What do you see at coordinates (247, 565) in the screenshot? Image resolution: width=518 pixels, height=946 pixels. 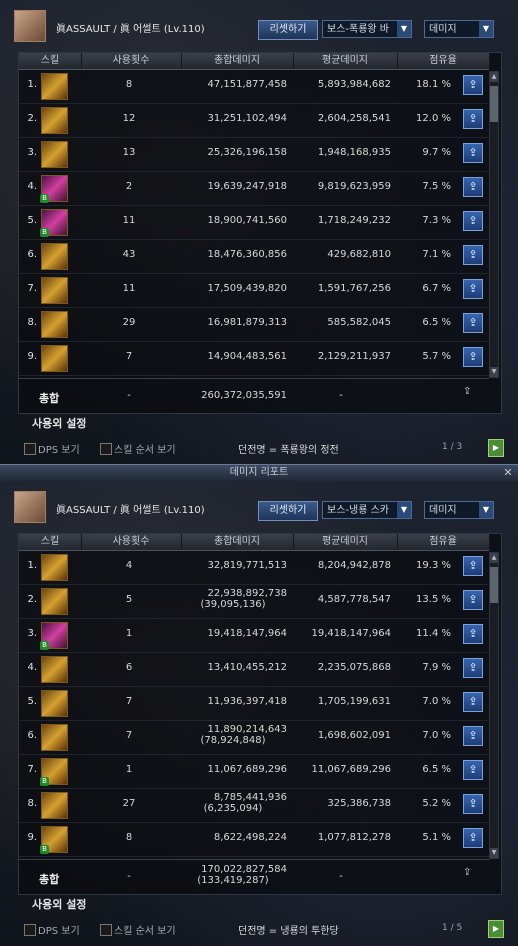 I see `total-damage-value: 32,819,771,513` at bounding box center [247, 565].